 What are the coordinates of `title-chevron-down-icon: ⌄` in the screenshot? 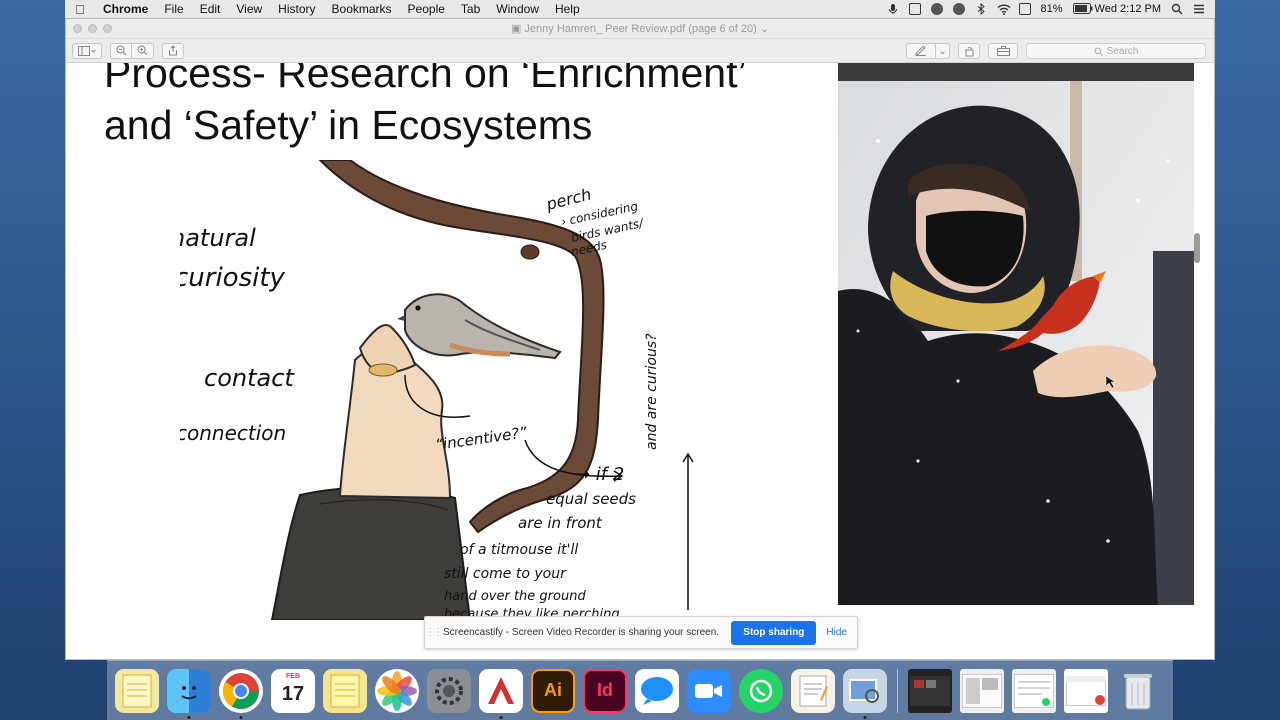 It's located at (763, 29).